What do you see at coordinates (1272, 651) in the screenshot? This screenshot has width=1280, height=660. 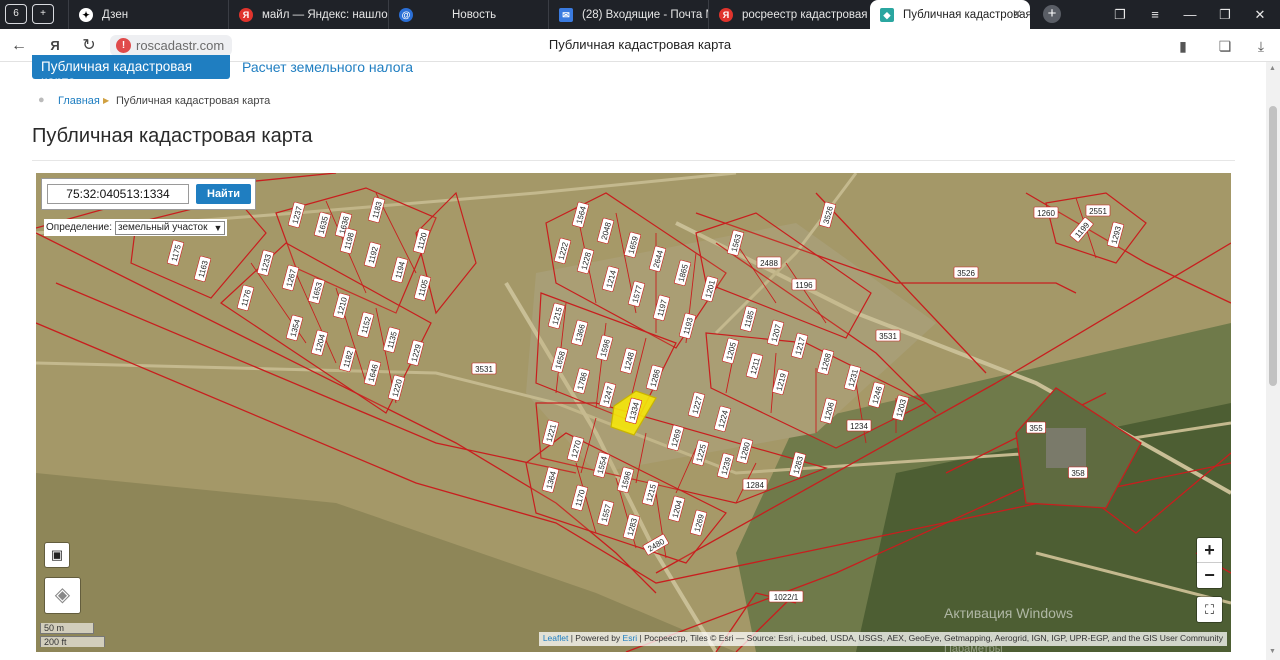 I see `scroll-down-icon: ▼` at bounding box center [1272, 651].